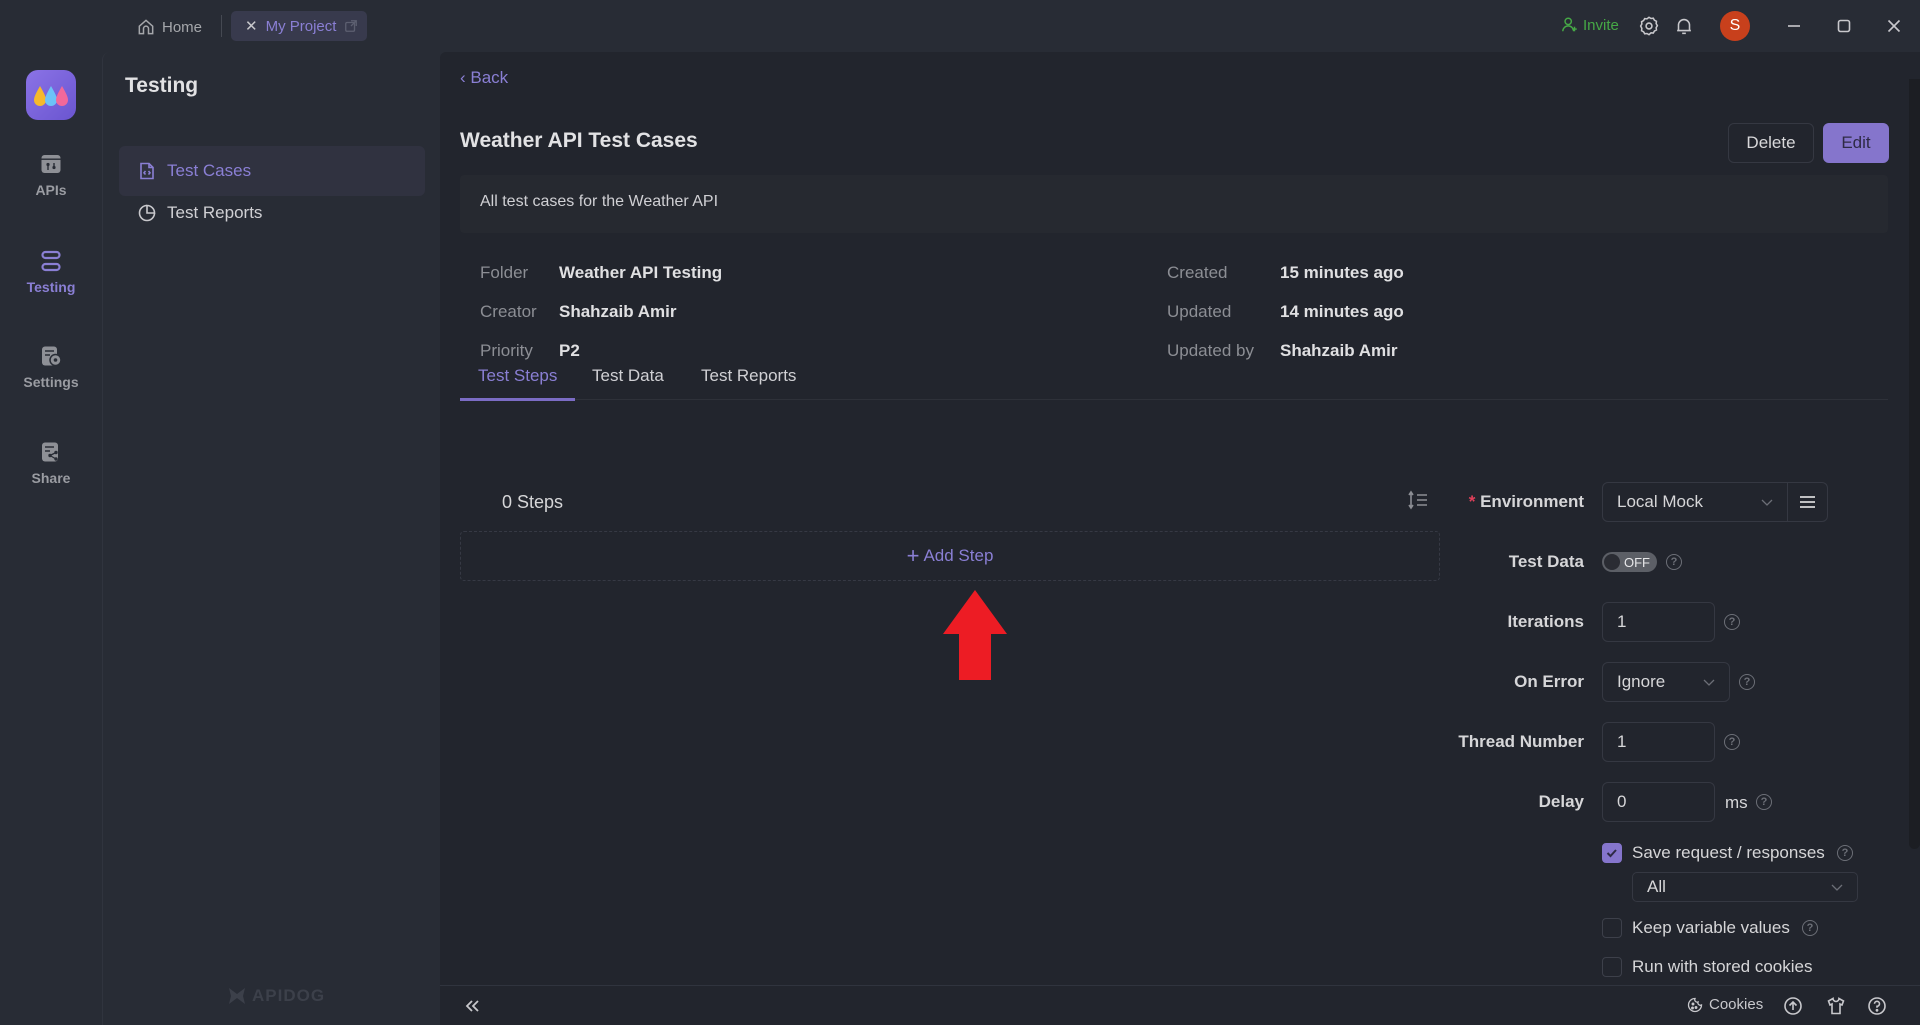  What do you see at coordinates (51, 463) in the screenshot?
I see `rail-item-share: Share` at bounding box center [51, 463].